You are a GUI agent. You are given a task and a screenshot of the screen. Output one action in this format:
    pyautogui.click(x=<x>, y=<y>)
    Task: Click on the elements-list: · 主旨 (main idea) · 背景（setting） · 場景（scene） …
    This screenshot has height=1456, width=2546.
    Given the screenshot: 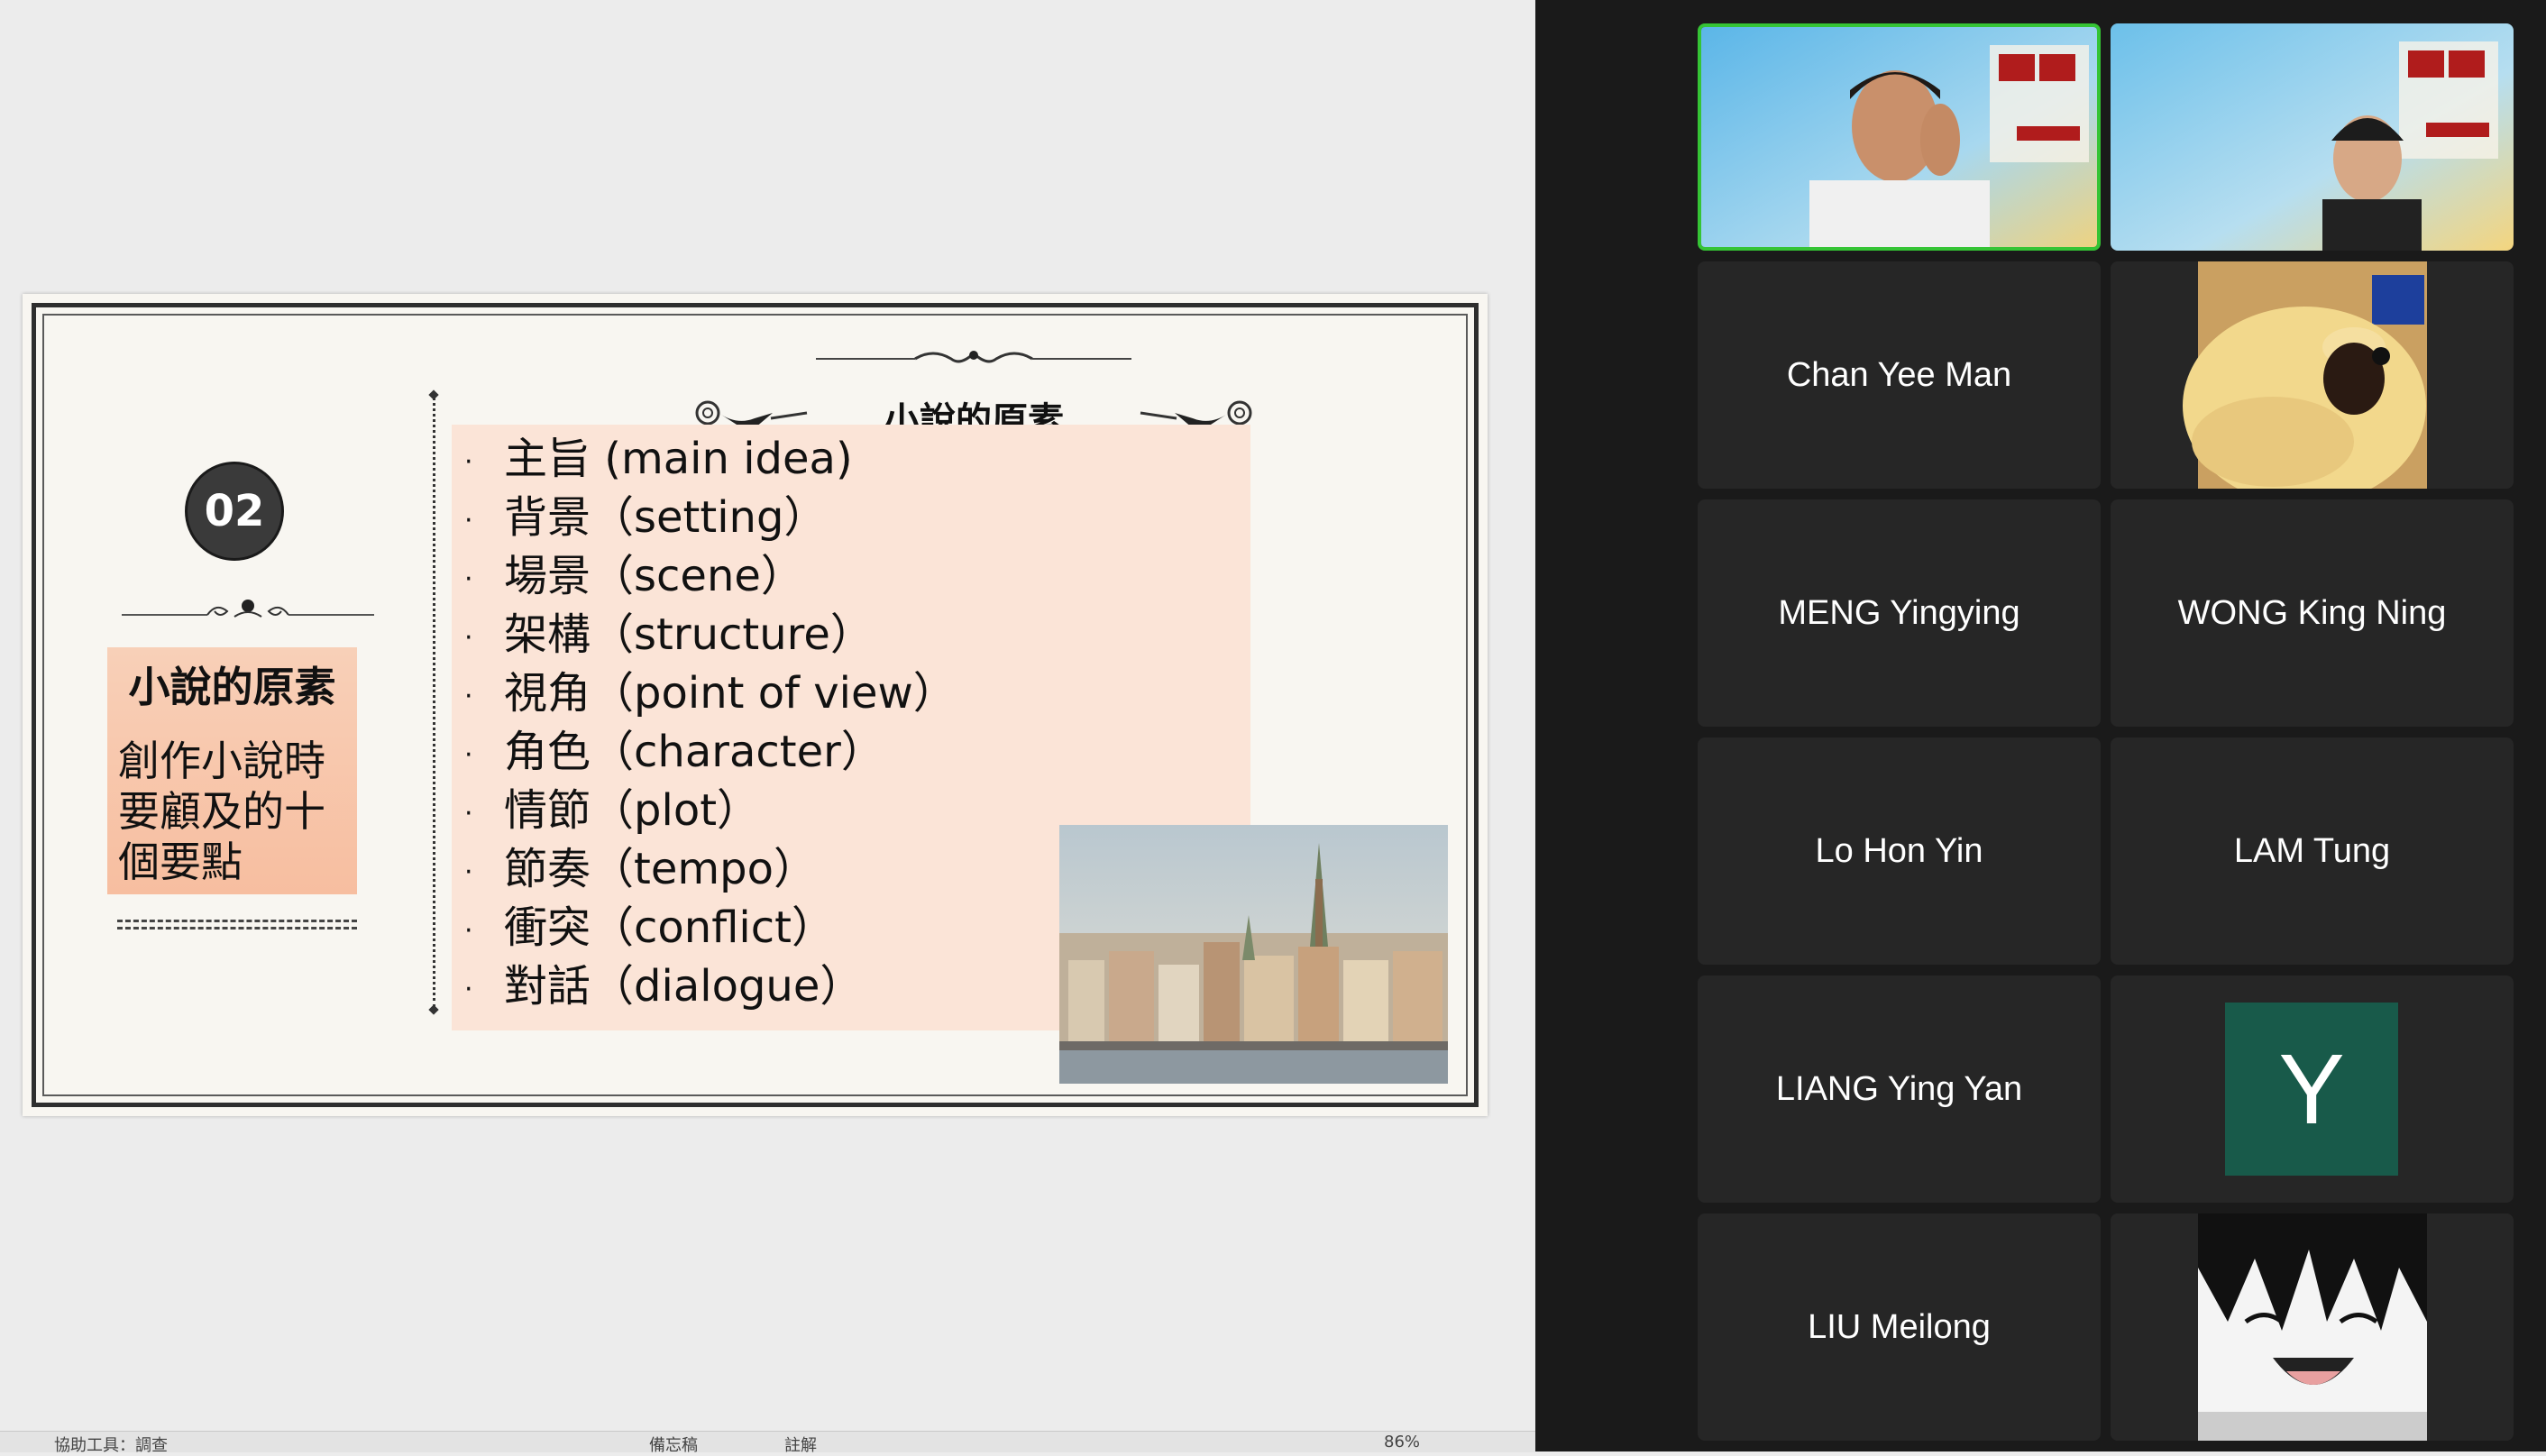 What is the action you would take?
    pyautogui.click(x=710, y=723)
    